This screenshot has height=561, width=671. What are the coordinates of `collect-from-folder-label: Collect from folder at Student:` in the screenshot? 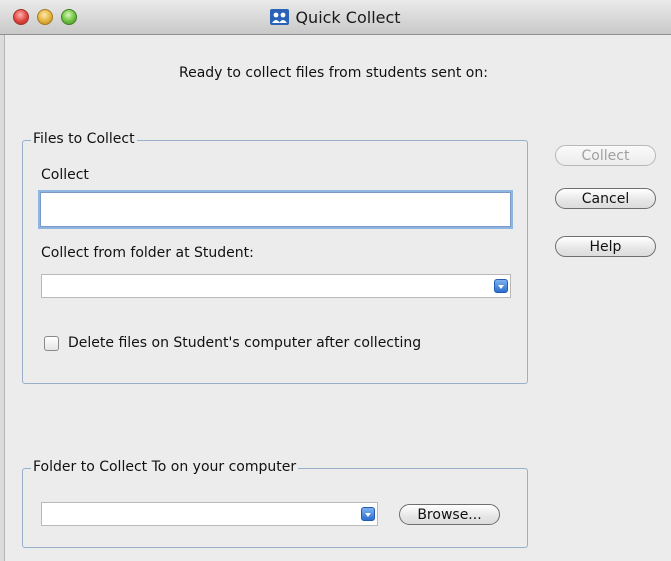 It's located at (147, 253).